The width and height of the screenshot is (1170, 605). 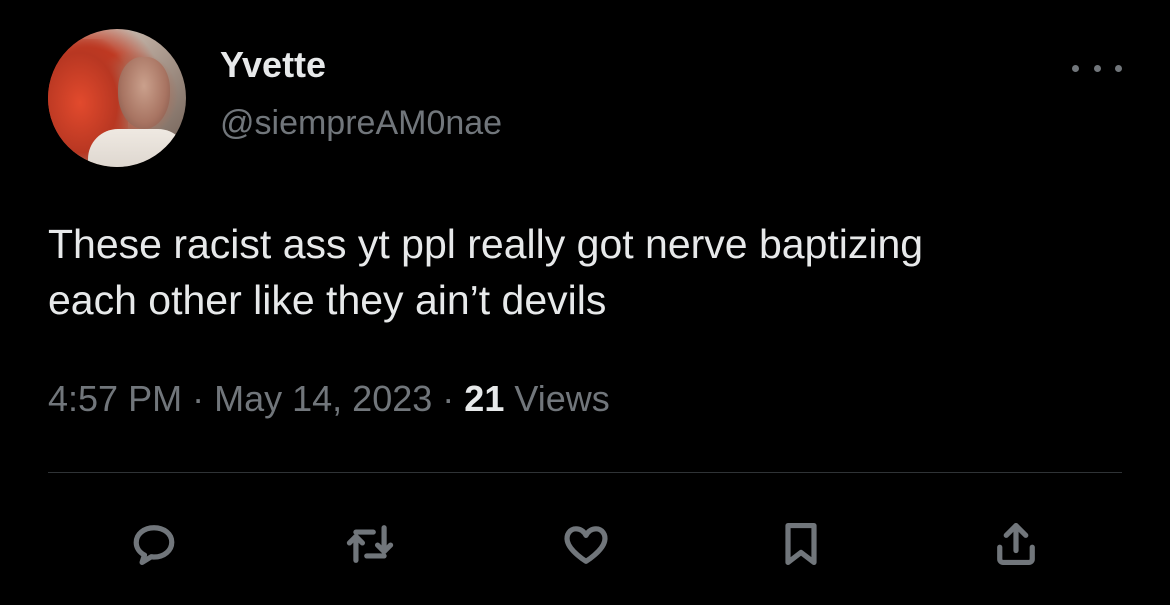 I want to click on tweet-date: May 14, 2023, so click(x=323, y=398).